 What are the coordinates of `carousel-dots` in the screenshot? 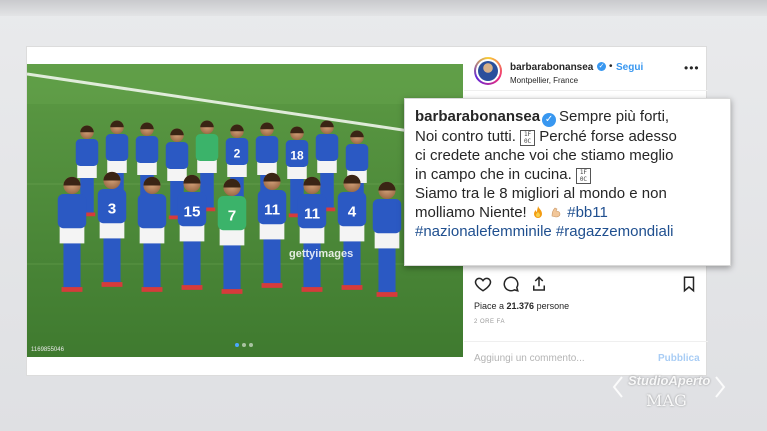 It's located at (244, 345).